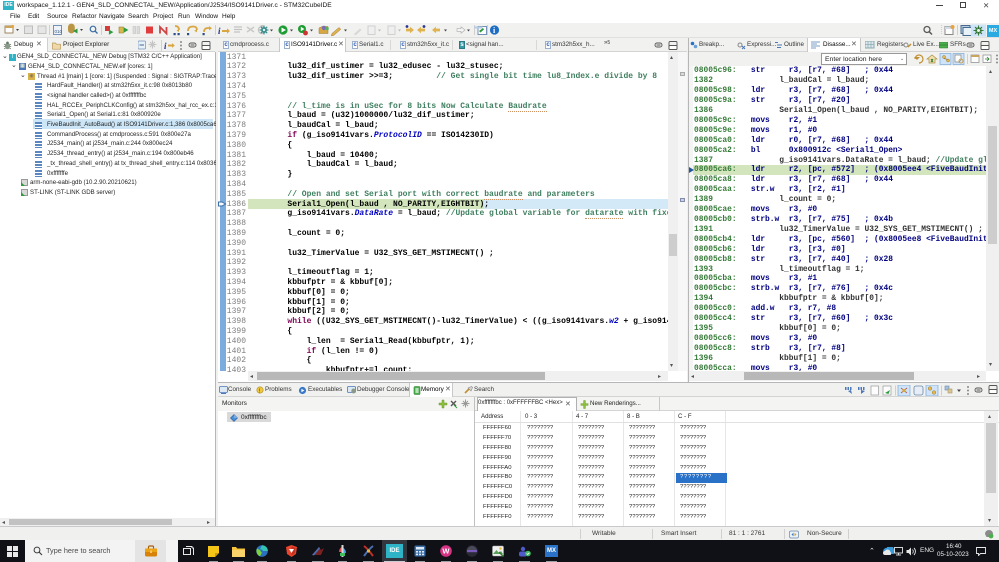 The width and height of the screenshot is (999, 562). Describe the element at coordinates (446, 551) in the screenshot. I see `svg-text: W` at that location.